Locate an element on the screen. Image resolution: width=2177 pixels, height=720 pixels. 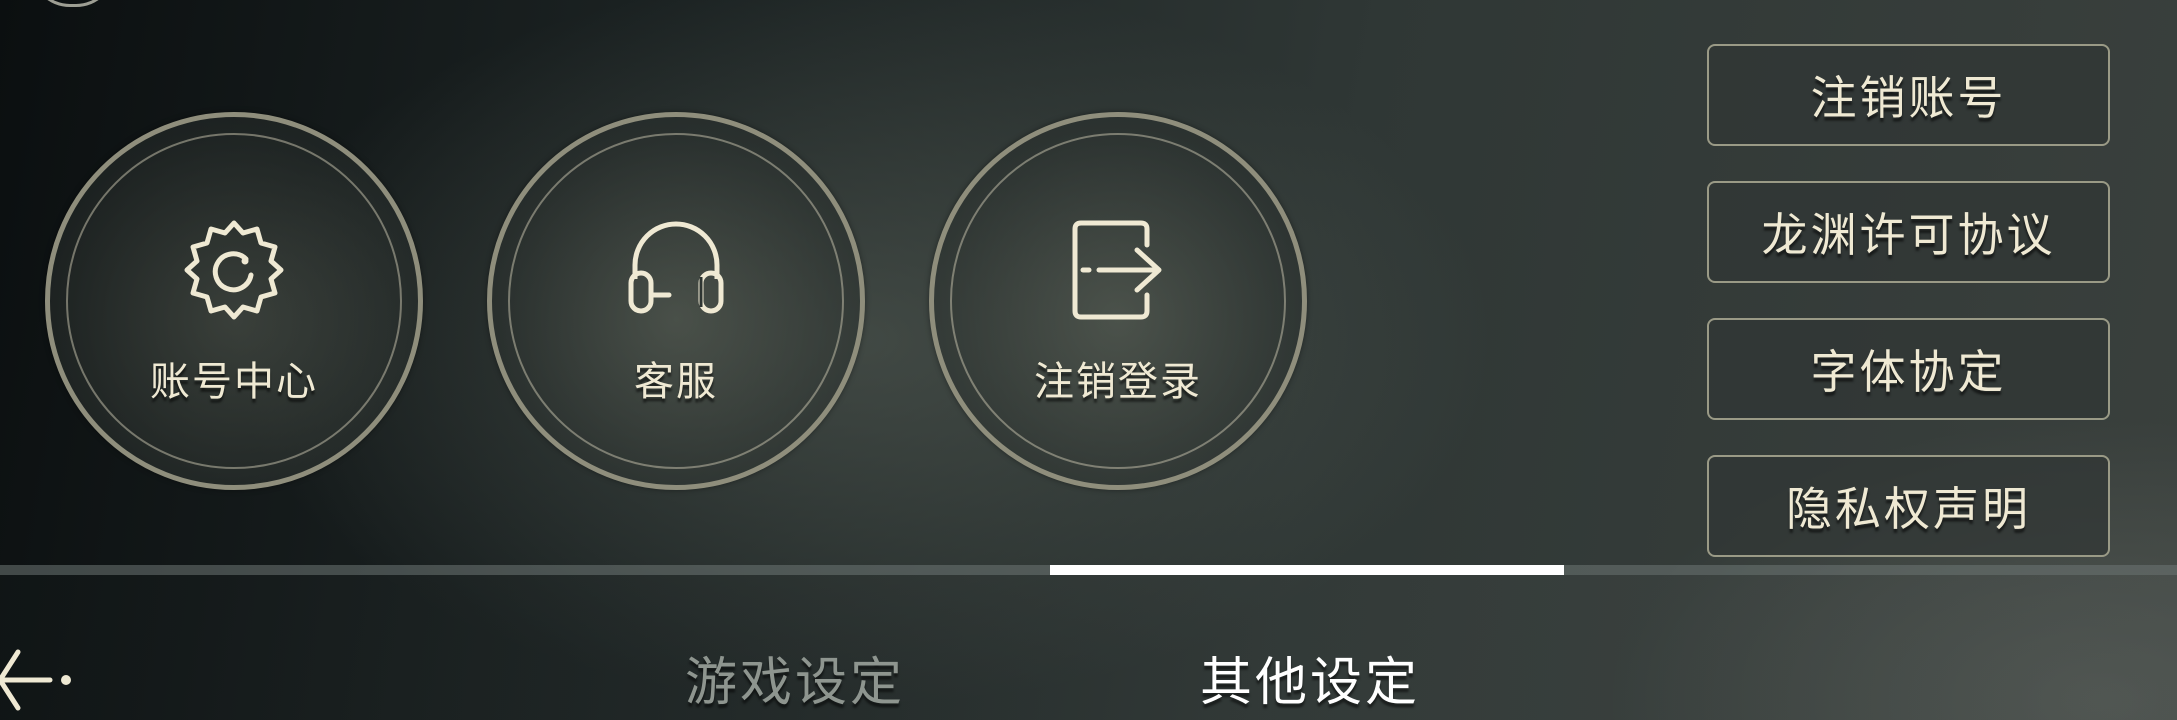
back-arrow-icon is located at coordinates (40, 680).